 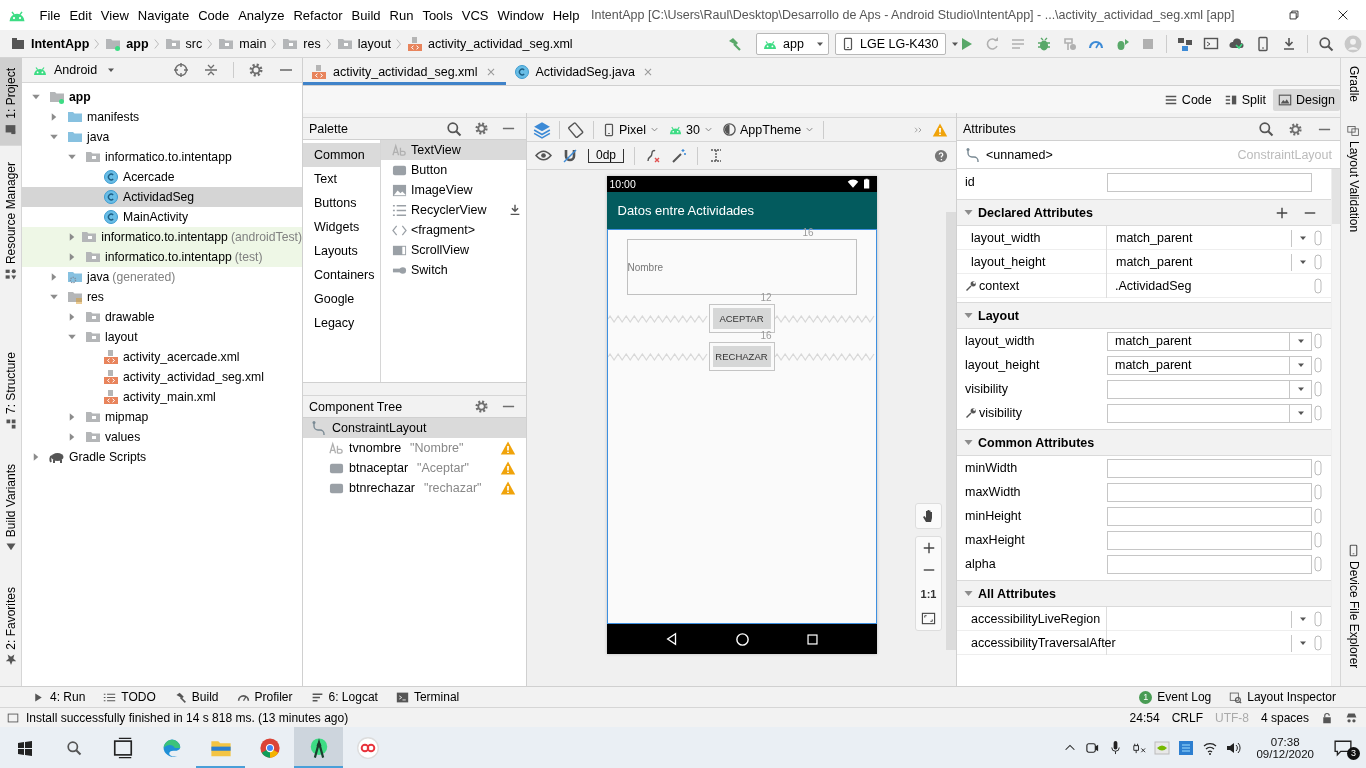 What do you see at coordinates (1144, 315) in the screenshot?
I see `section-header: Layout` at bounding box center [1144, 315].